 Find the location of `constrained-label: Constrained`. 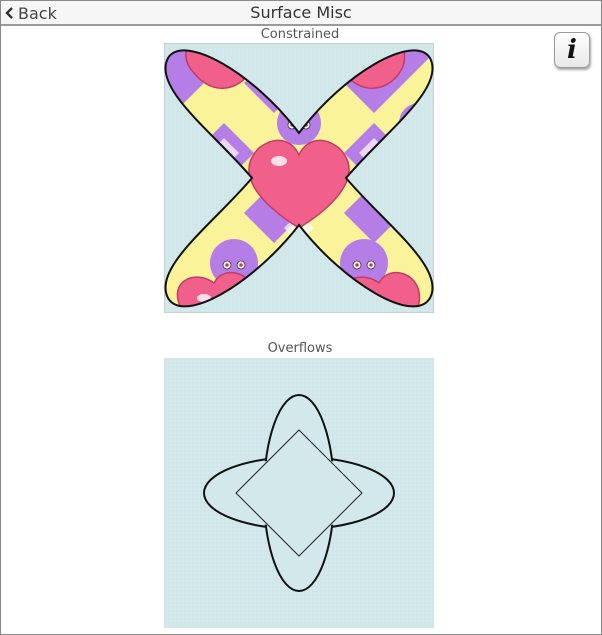

constrained-label: Constrained is located at coordinates (300, 34).